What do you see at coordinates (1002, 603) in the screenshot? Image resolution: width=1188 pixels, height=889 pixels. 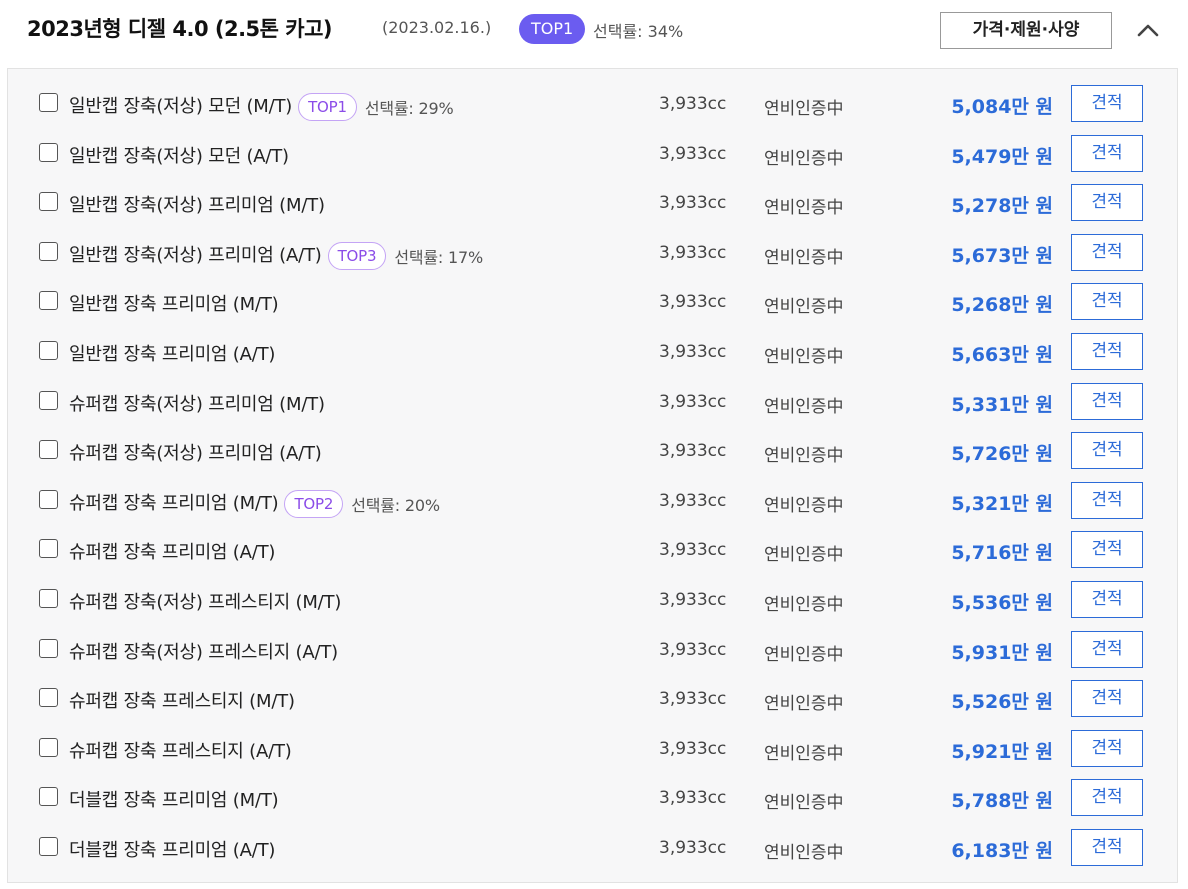 I see `trim-price: 5,536만 원` at bounding box center [1002, 603].